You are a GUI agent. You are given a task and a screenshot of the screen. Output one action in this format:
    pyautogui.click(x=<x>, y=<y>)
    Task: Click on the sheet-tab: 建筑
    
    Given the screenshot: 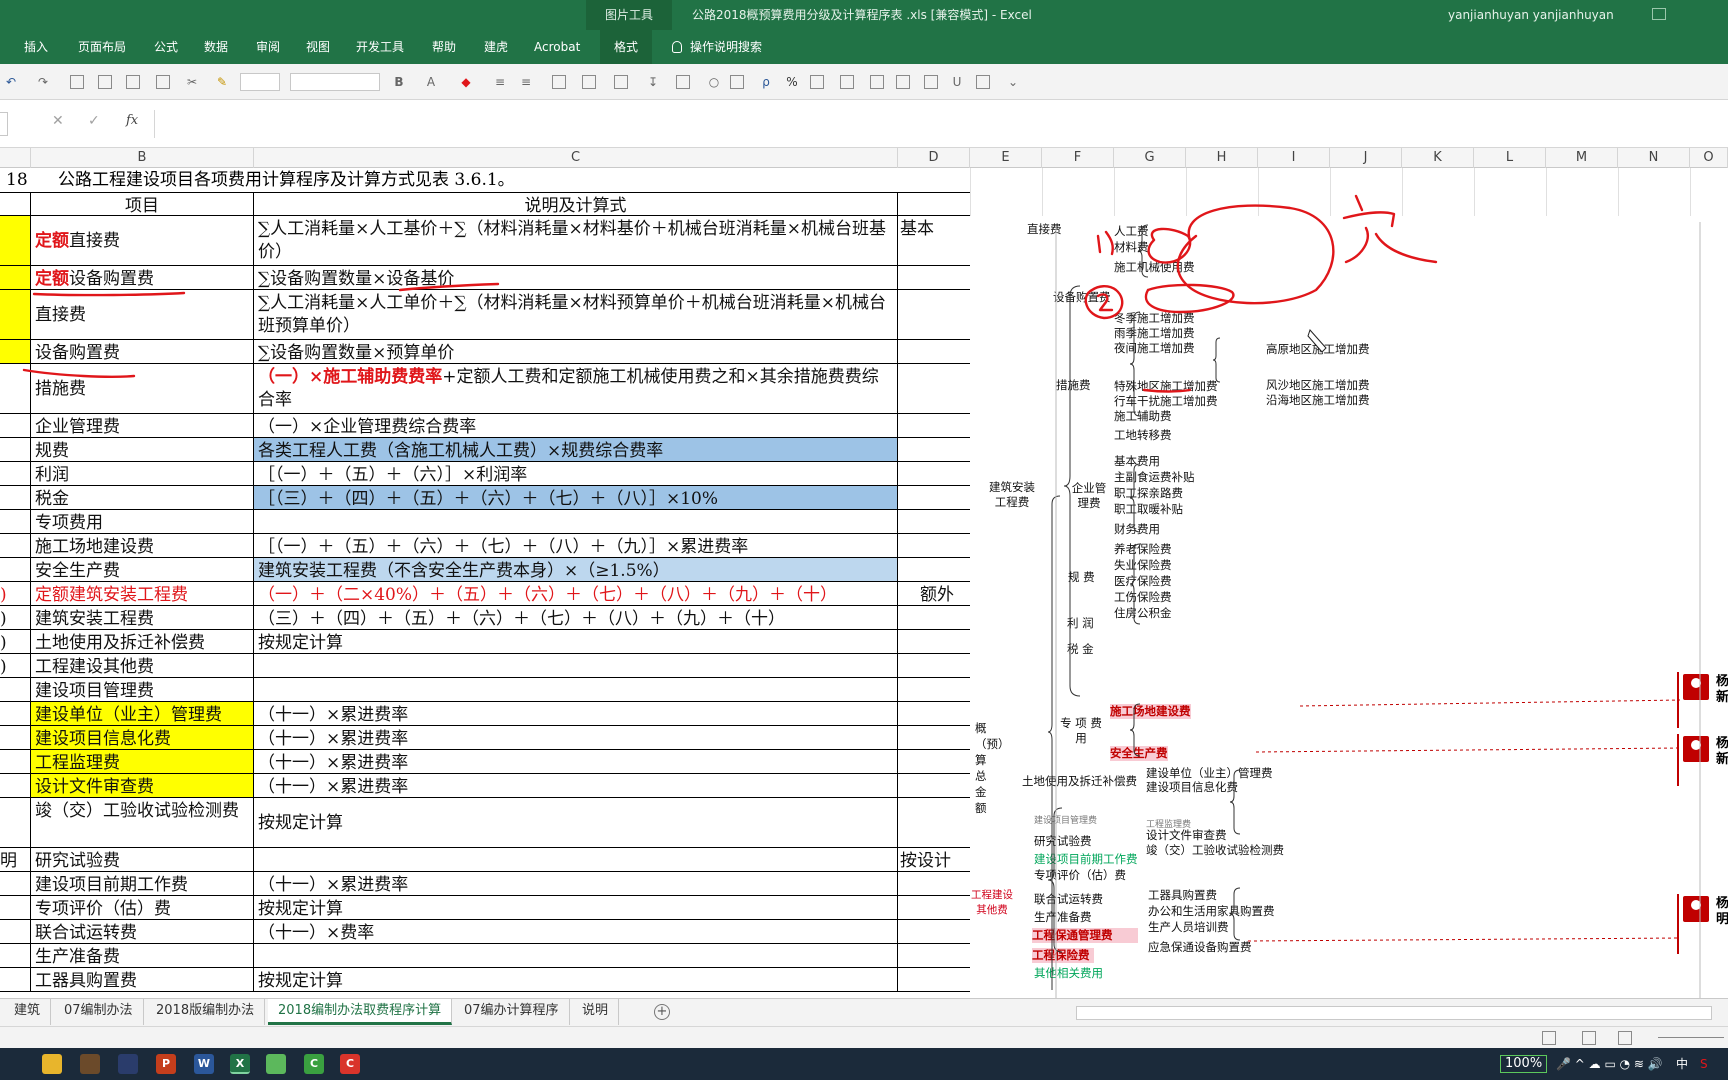 What is the action you would take?
    pyautogui.click(x=28, y=1012)
    